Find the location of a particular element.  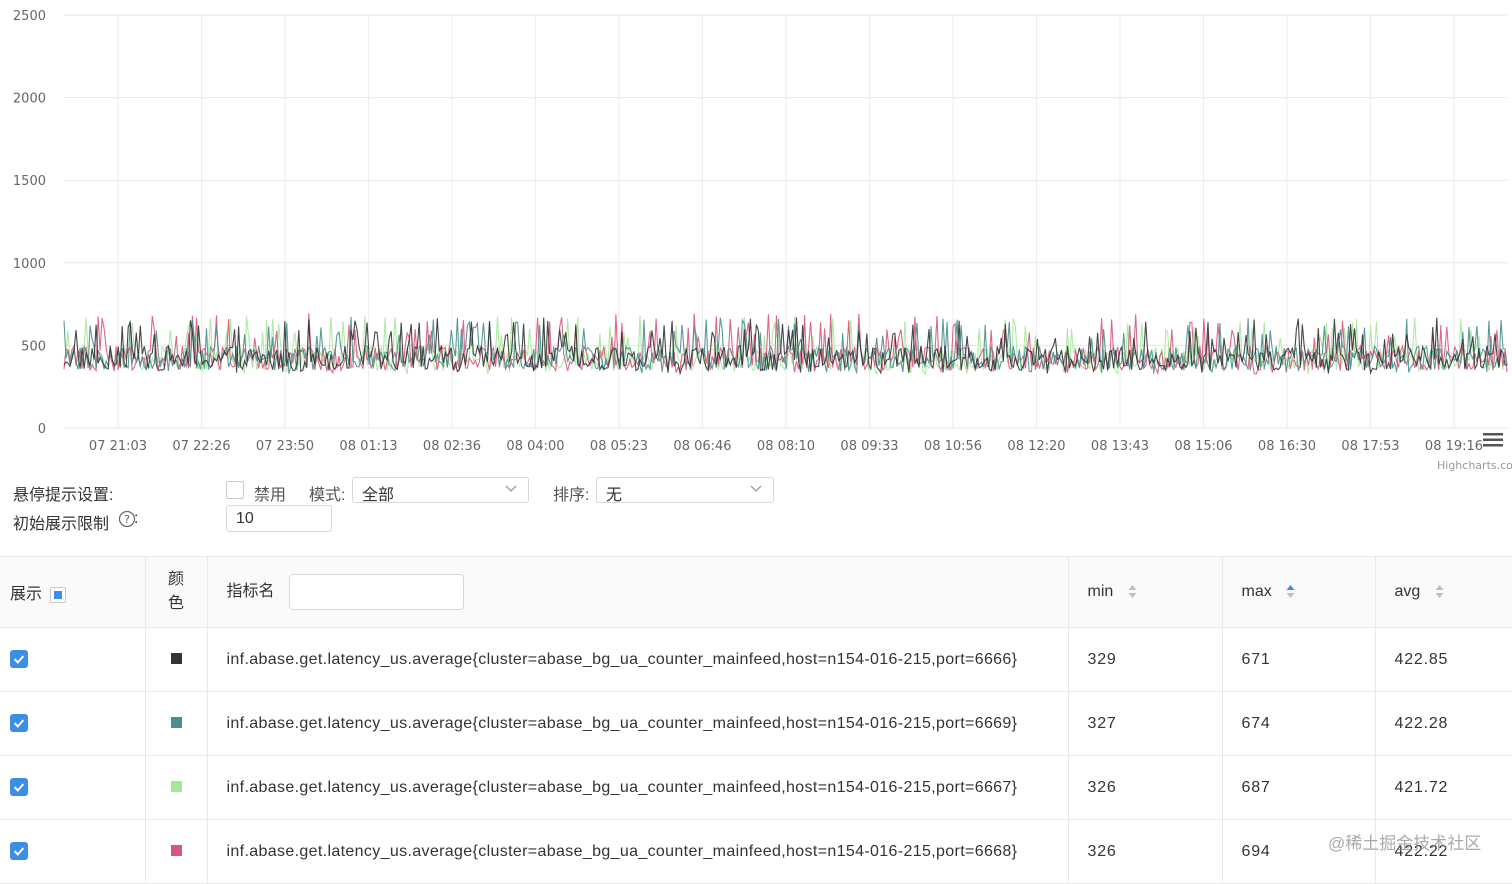

sort-select-value: 无 is located at coordinates (614, 495).